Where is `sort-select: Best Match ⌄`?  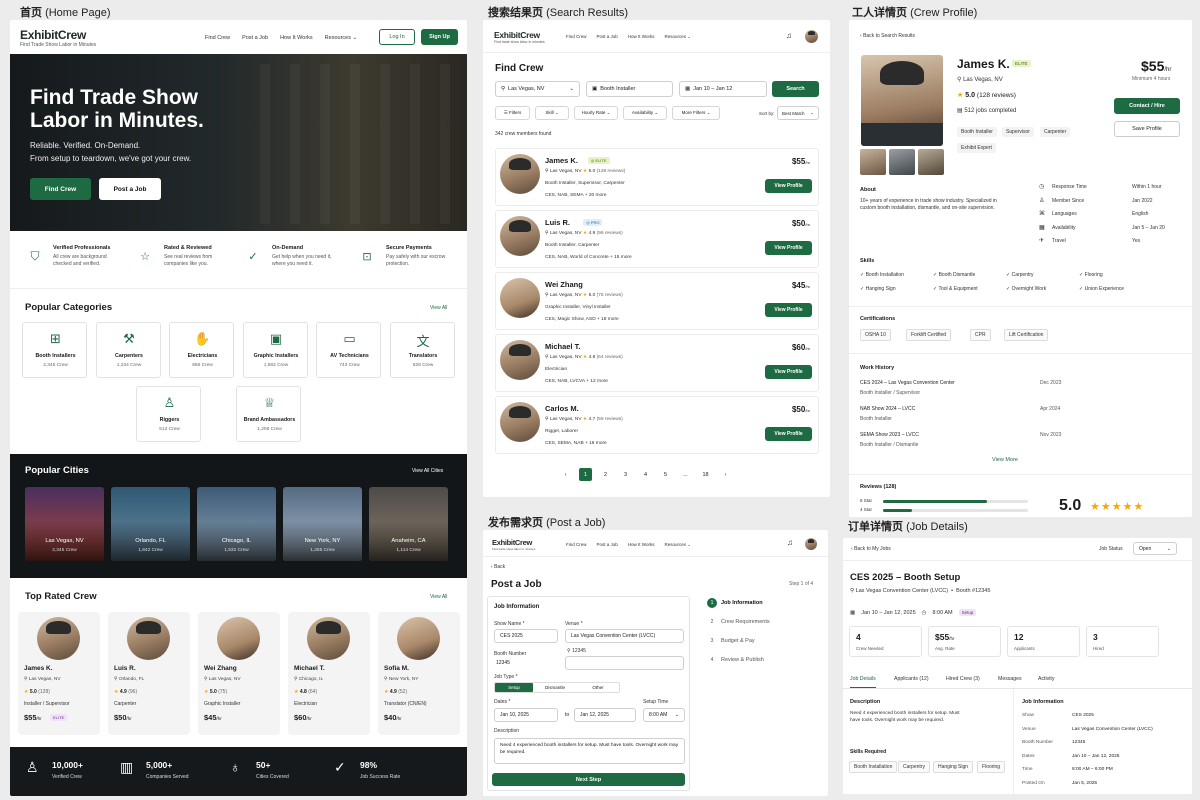
sort-select: Best Match ⌄ is located at coordinates (798, 113).